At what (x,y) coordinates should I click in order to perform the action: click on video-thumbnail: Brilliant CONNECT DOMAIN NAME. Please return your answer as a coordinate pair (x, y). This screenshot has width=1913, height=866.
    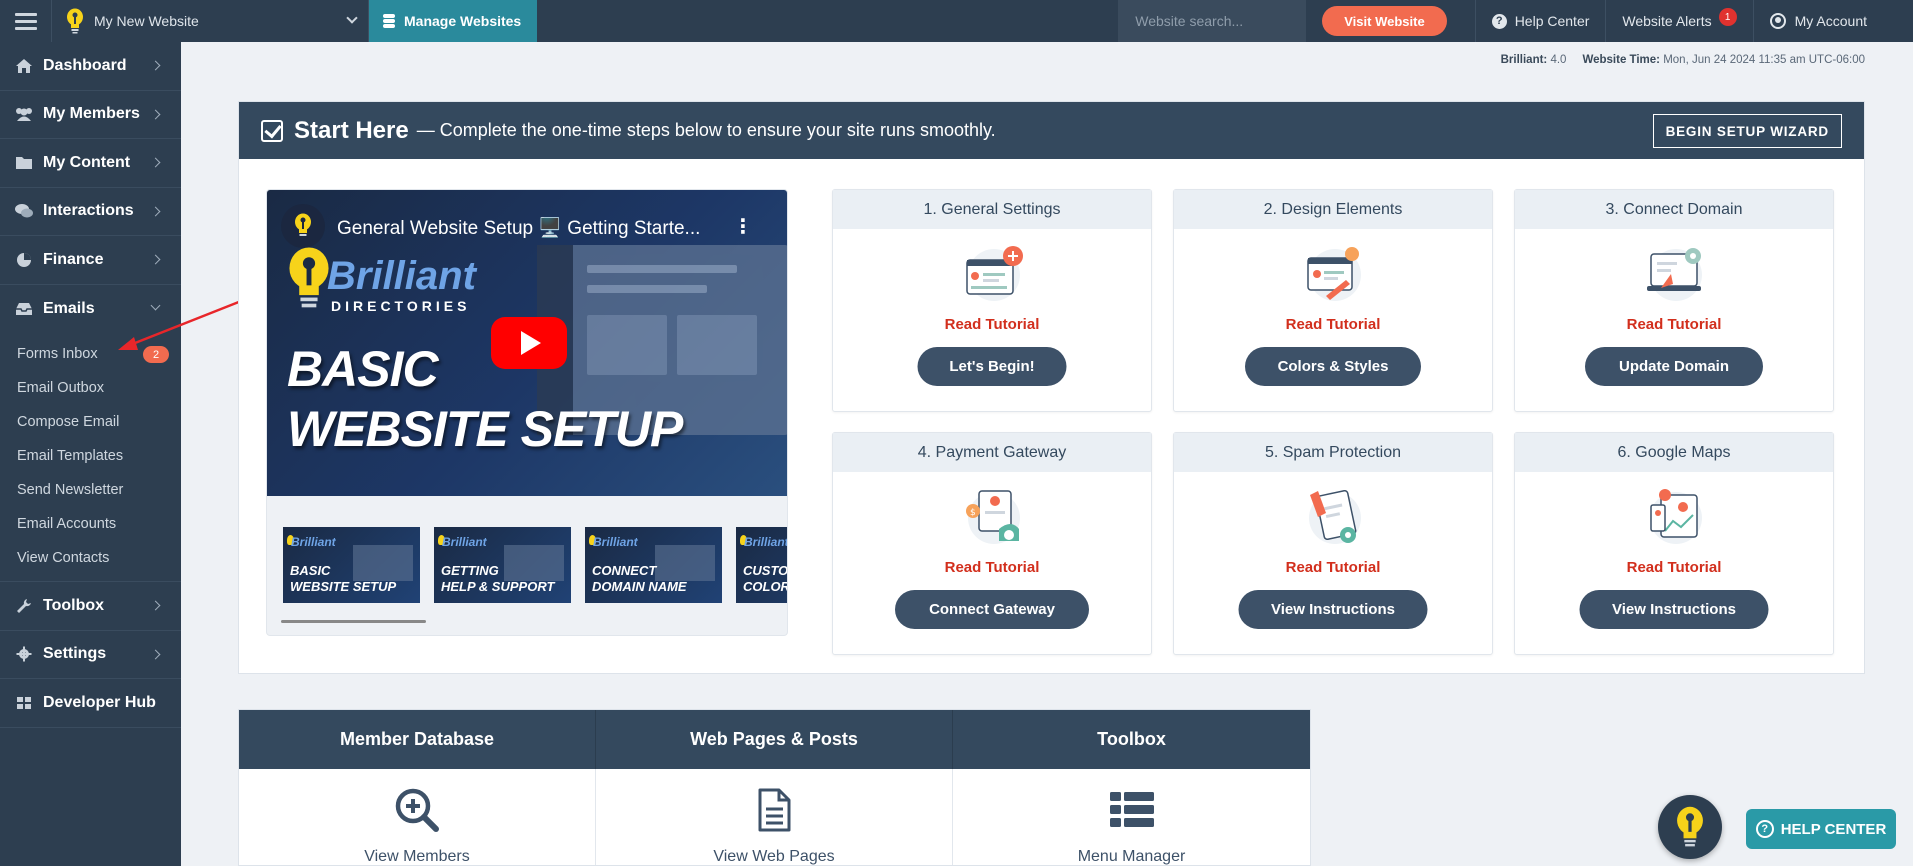
    Looking at the image, I should click on (653, 565).